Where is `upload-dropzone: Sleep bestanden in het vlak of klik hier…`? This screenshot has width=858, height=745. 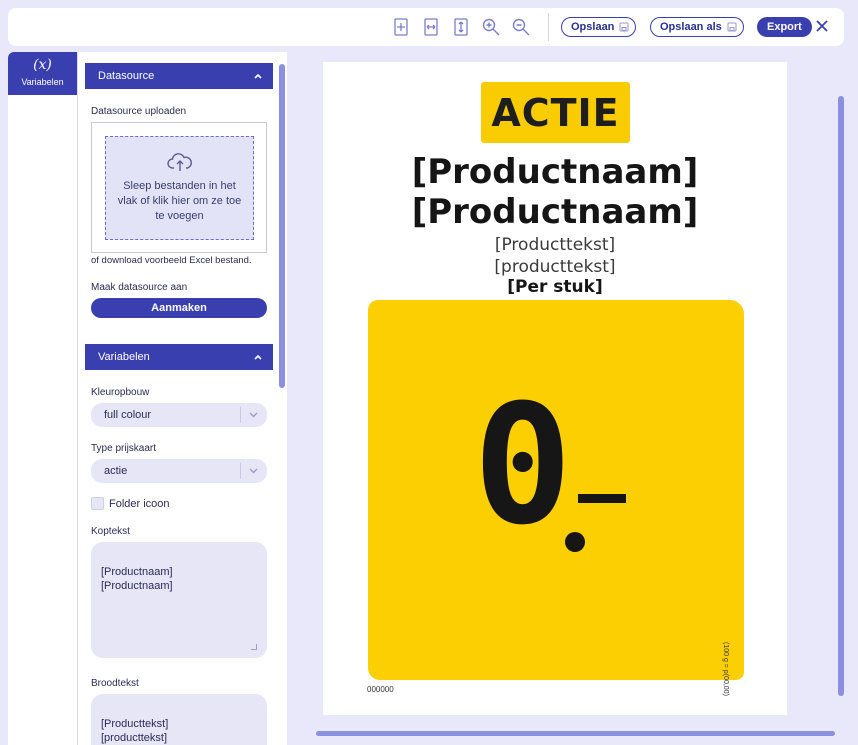 upload-dropzone: Sleep bestanden in het vlak of klik hier… is located at coordinates (179, 188).